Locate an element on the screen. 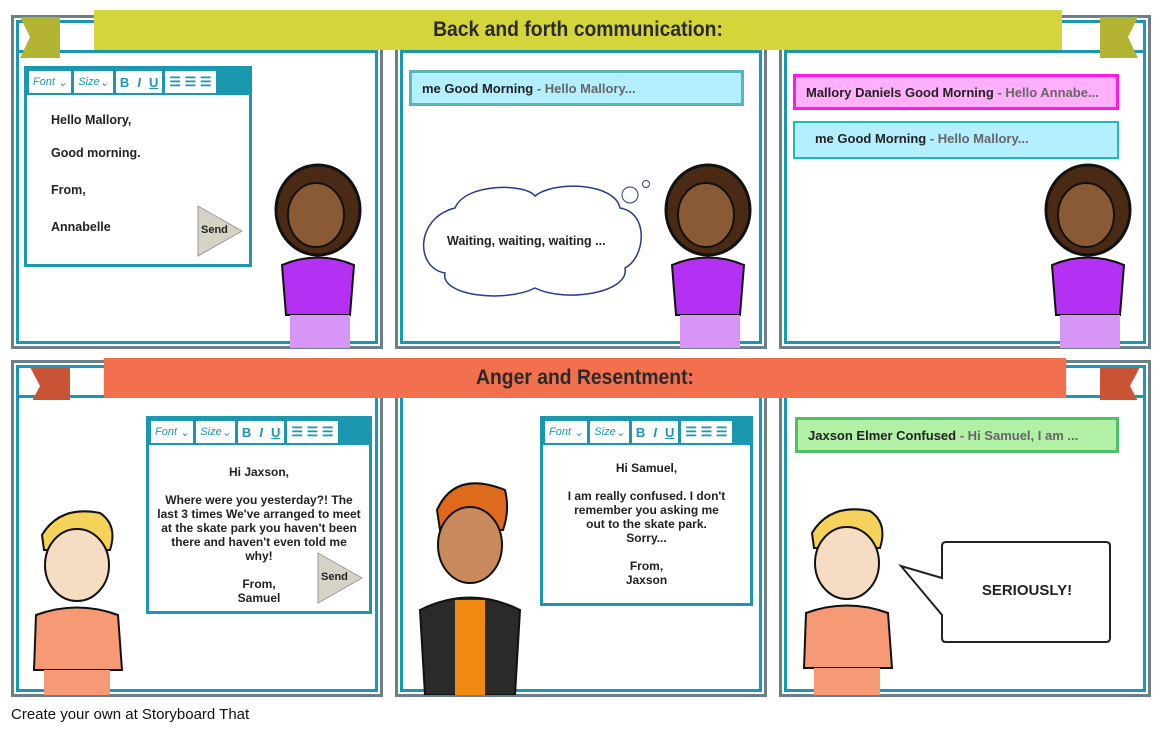 The height and width of the screenshot is (734, 1165). banner-back-and-forth: Back and forth communication: is located at coordinates (578, 30).